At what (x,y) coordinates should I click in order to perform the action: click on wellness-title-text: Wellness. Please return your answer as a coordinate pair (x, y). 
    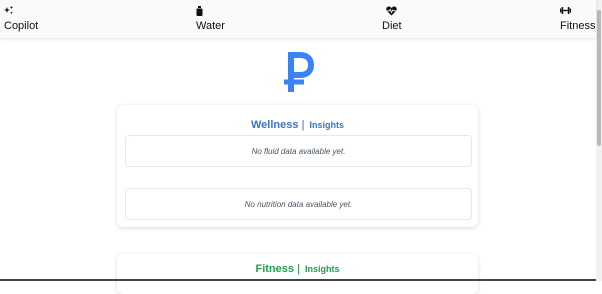
    Looking at the image, I should click on (275, 125).